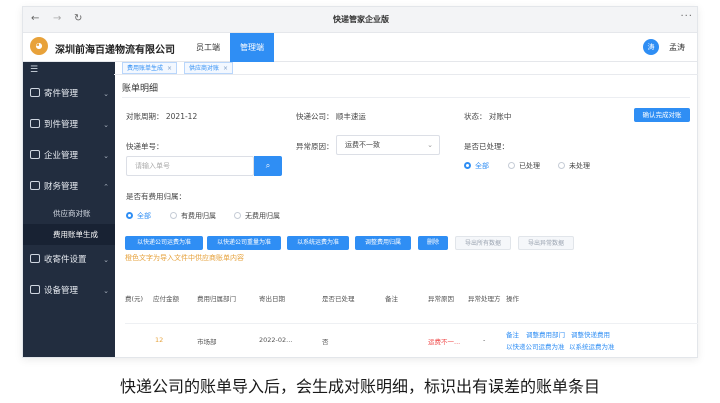 The image size is (720, 403). Describe the element at coordinates (61, 94) in the screenshot. I see `sidebar-item-label: 寄件管理` at that location.